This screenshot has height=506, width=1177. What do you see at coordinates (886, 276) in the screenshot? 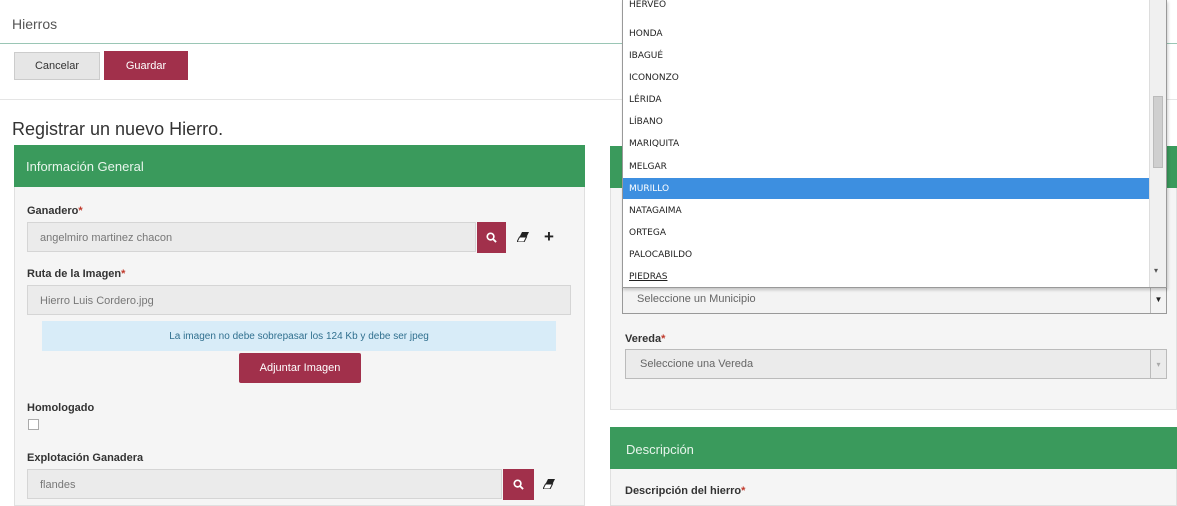
I see `dropdown-option: PIEDRAS` at bounding box center [886, 276].